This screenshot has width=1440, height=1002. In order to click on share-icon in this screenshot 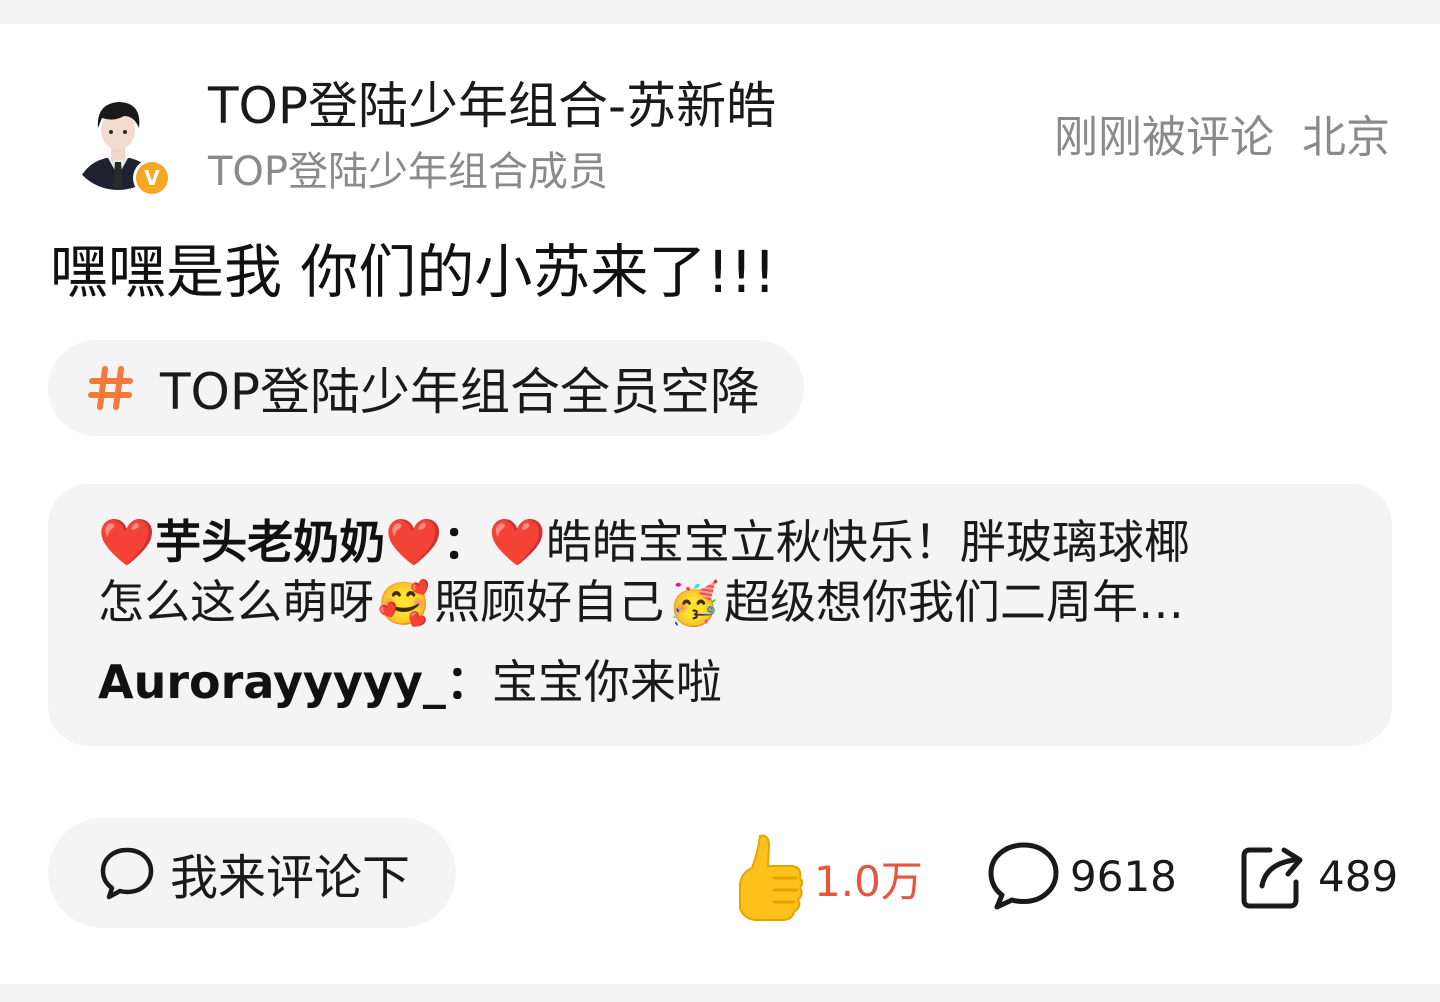, I will do `click(1272, 878)`.